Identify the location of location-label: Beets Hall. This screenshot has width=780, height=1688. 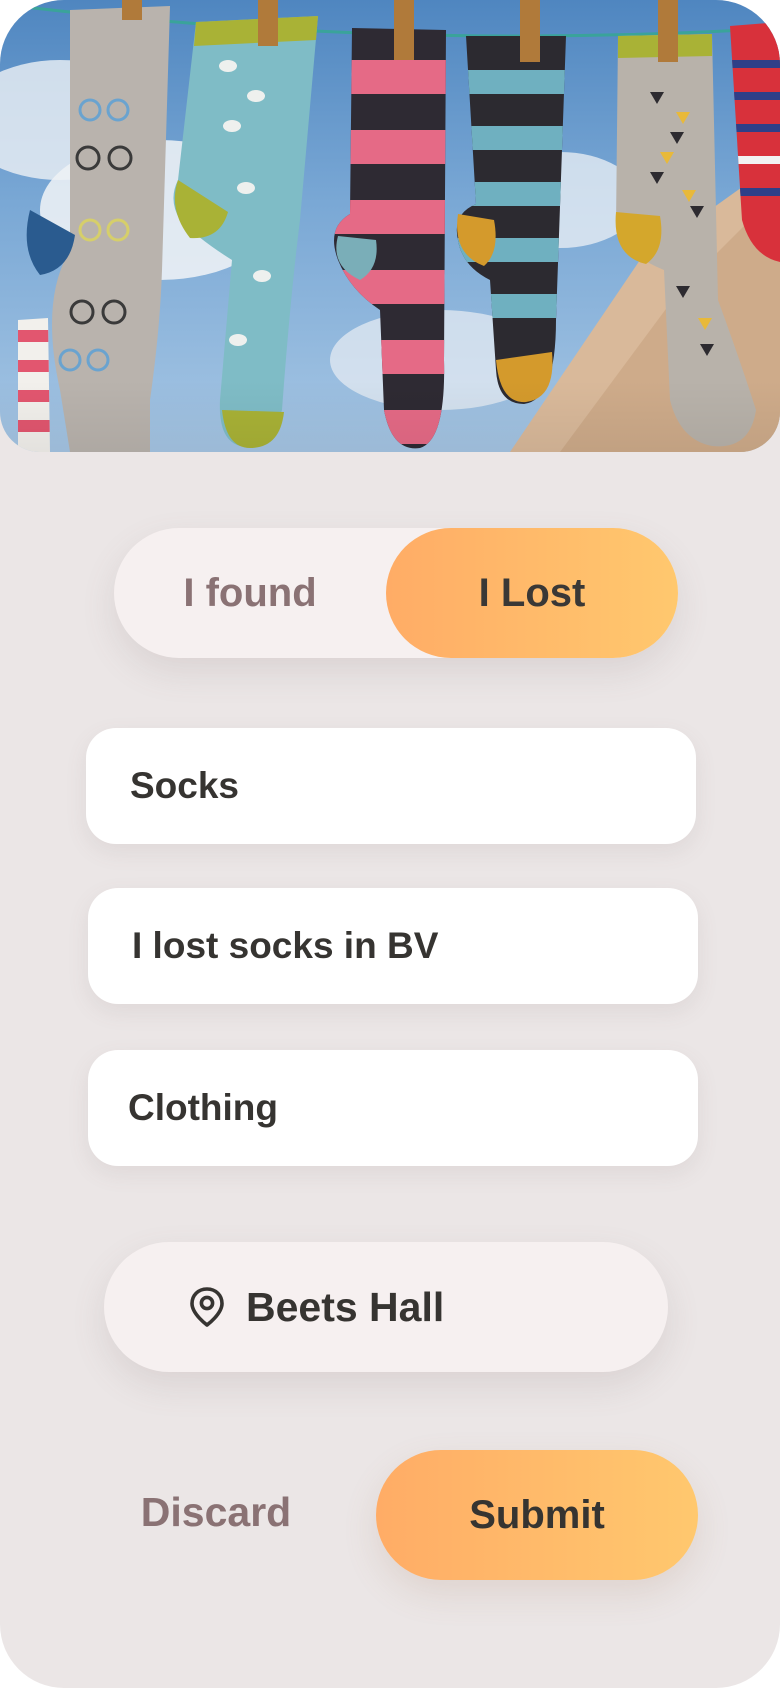
(345, 1306).